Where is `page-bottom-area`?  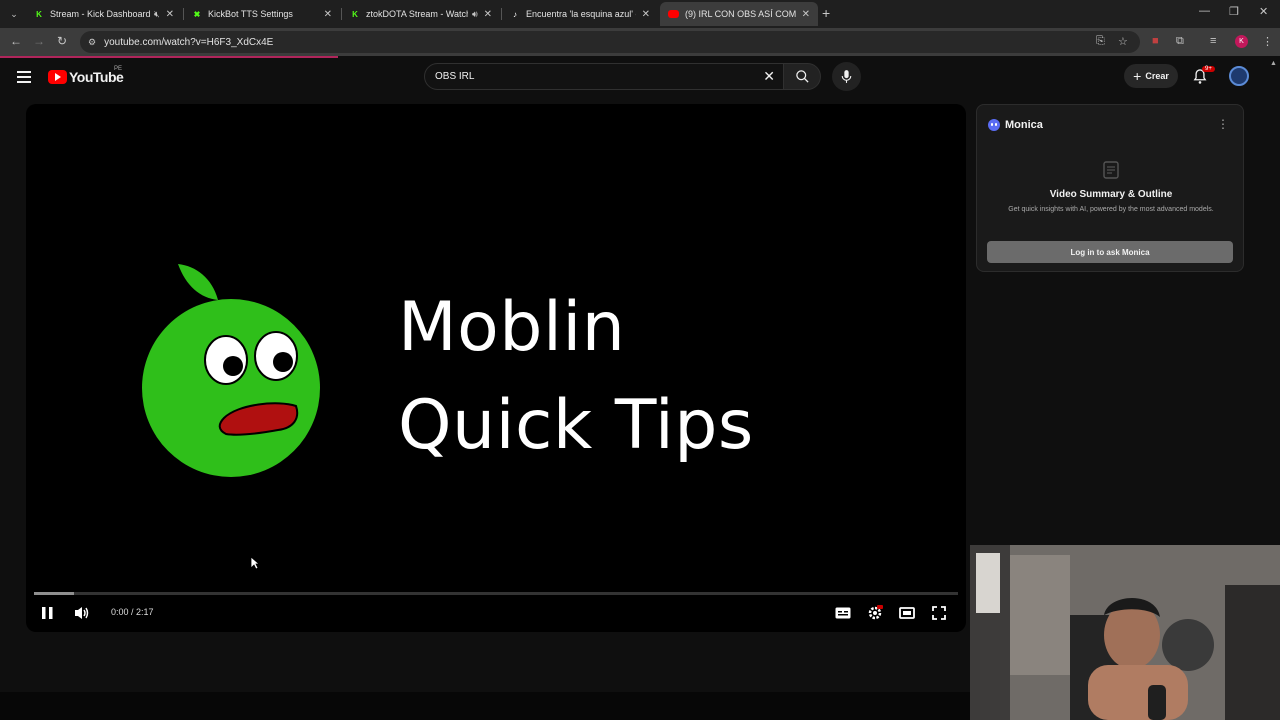
page-bottom-area is located at coordinates (485, 706).